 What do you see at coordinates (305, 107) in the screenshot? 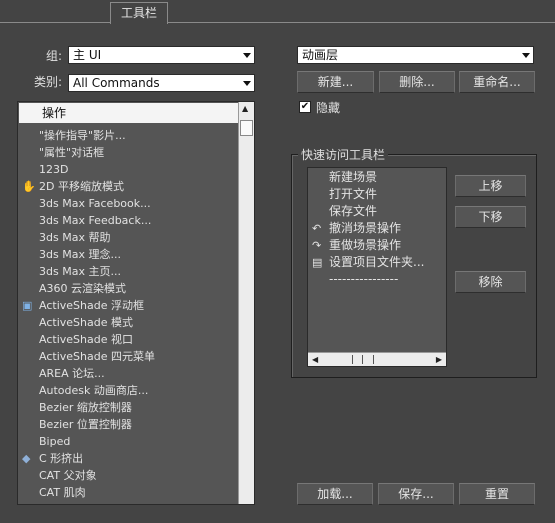
I see `hide-checkbox: ✔` at bounding box center [305, 107].